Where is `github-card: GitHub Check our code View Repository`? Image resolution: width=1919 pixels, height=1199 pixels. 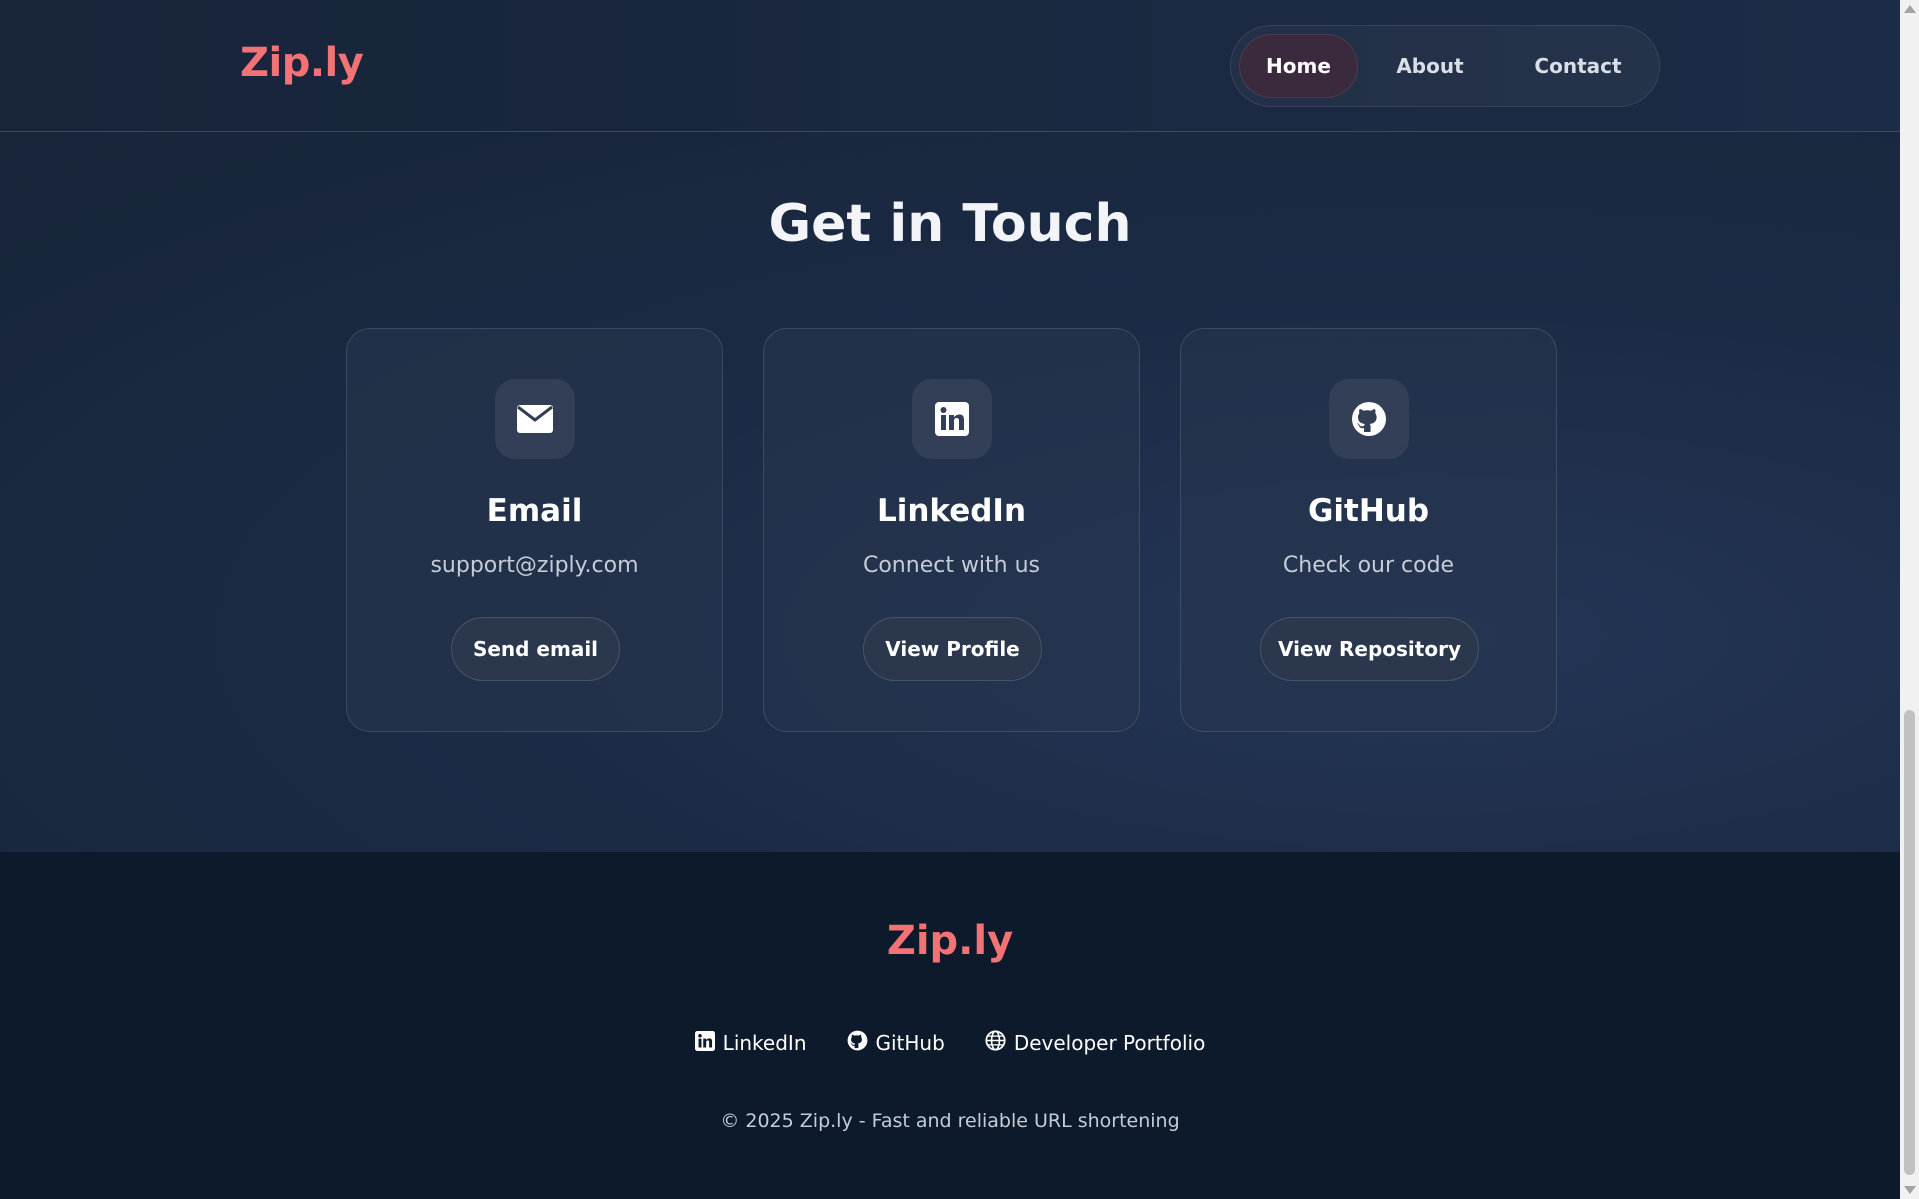 github-card: GitHub Check our code View Repository is located at coordinates (1368, 530).